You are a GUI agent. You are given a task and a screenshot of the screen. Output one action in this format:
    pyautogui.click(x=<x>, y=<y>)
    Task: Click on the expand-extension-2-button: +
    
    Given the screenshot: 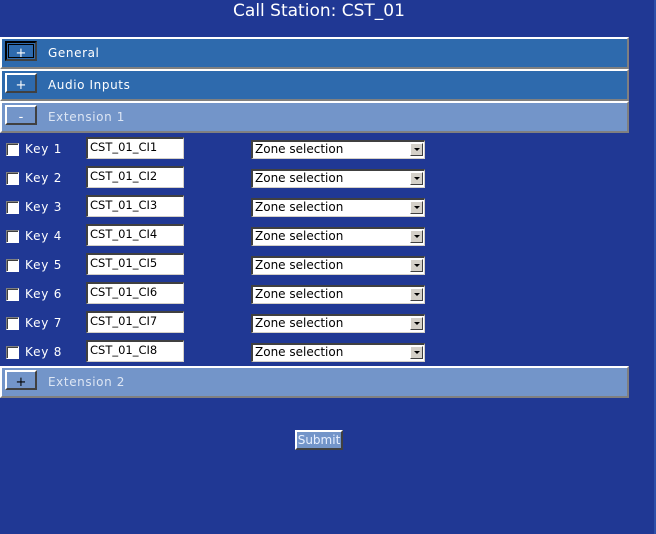 What is the action you would take?
    pyautogui.click(x=21, y=380)
    